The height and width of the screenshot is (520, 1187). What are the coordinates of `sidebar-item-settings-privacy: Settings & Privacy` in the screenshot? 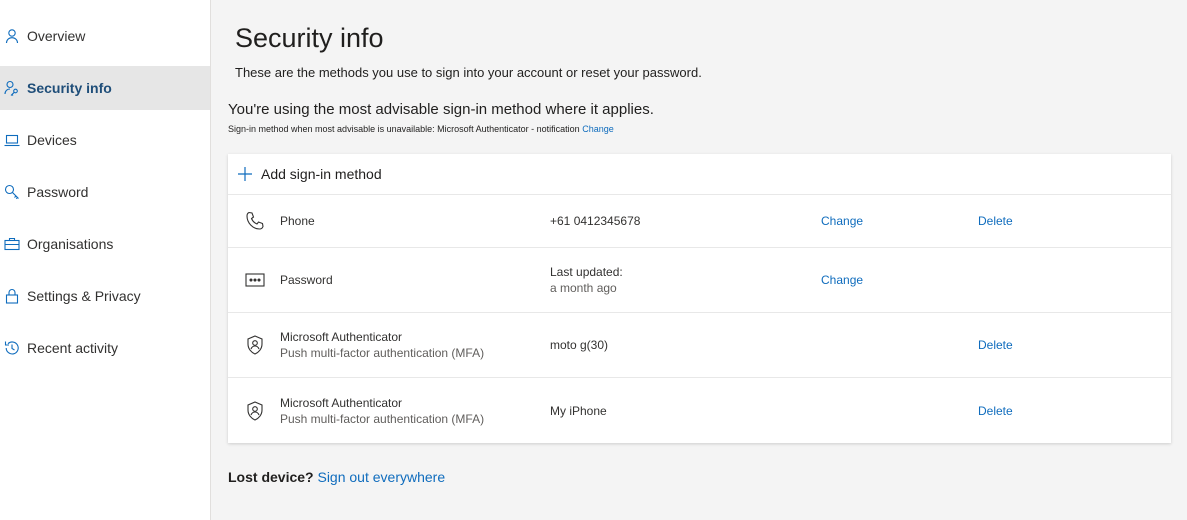 It's located at (105, 296).